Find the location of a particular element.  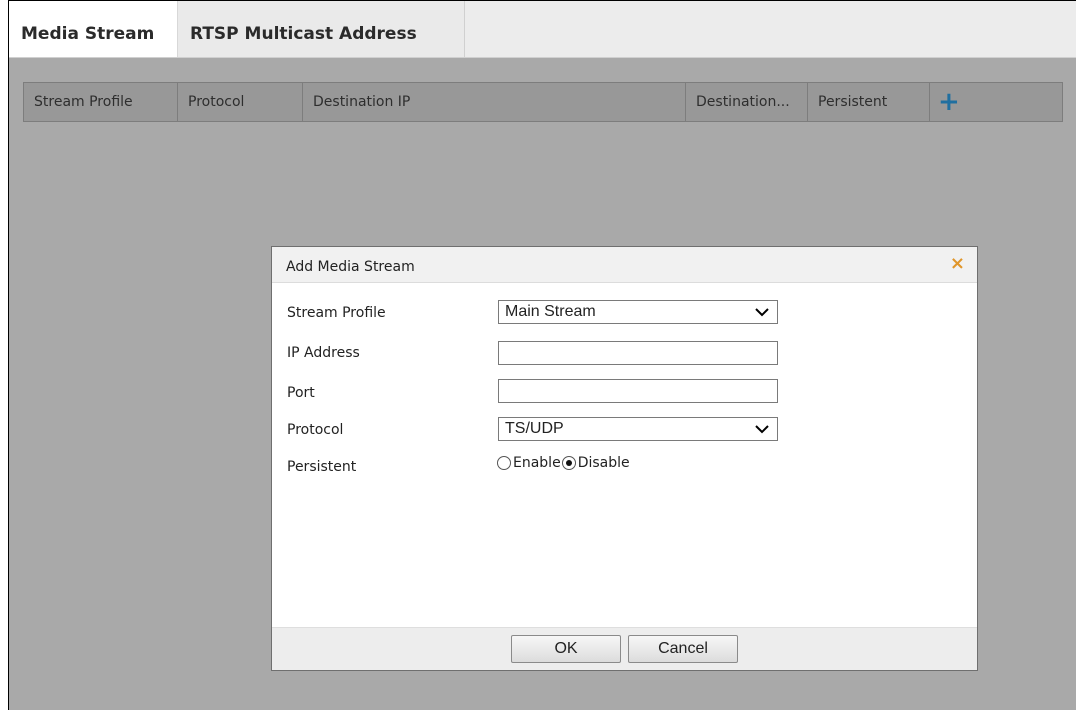

ok-button: OK is located at coordinates (566, 649).